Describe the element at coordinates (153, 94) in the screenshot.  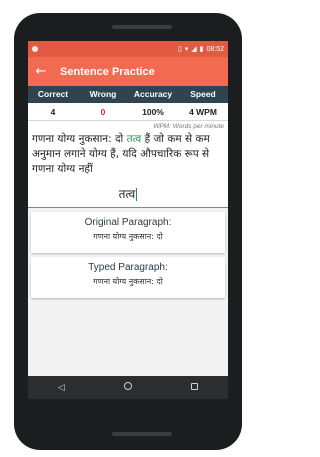
I see `stats-header-accuracy: Accuracy` at that location.